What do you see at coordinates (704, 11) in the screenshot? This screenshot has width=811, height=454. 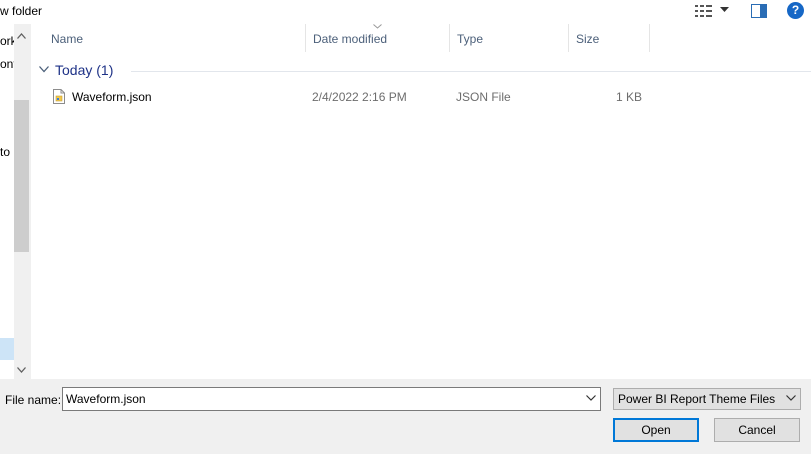 I see `details-view-icon` at bounding box center [704, 11].